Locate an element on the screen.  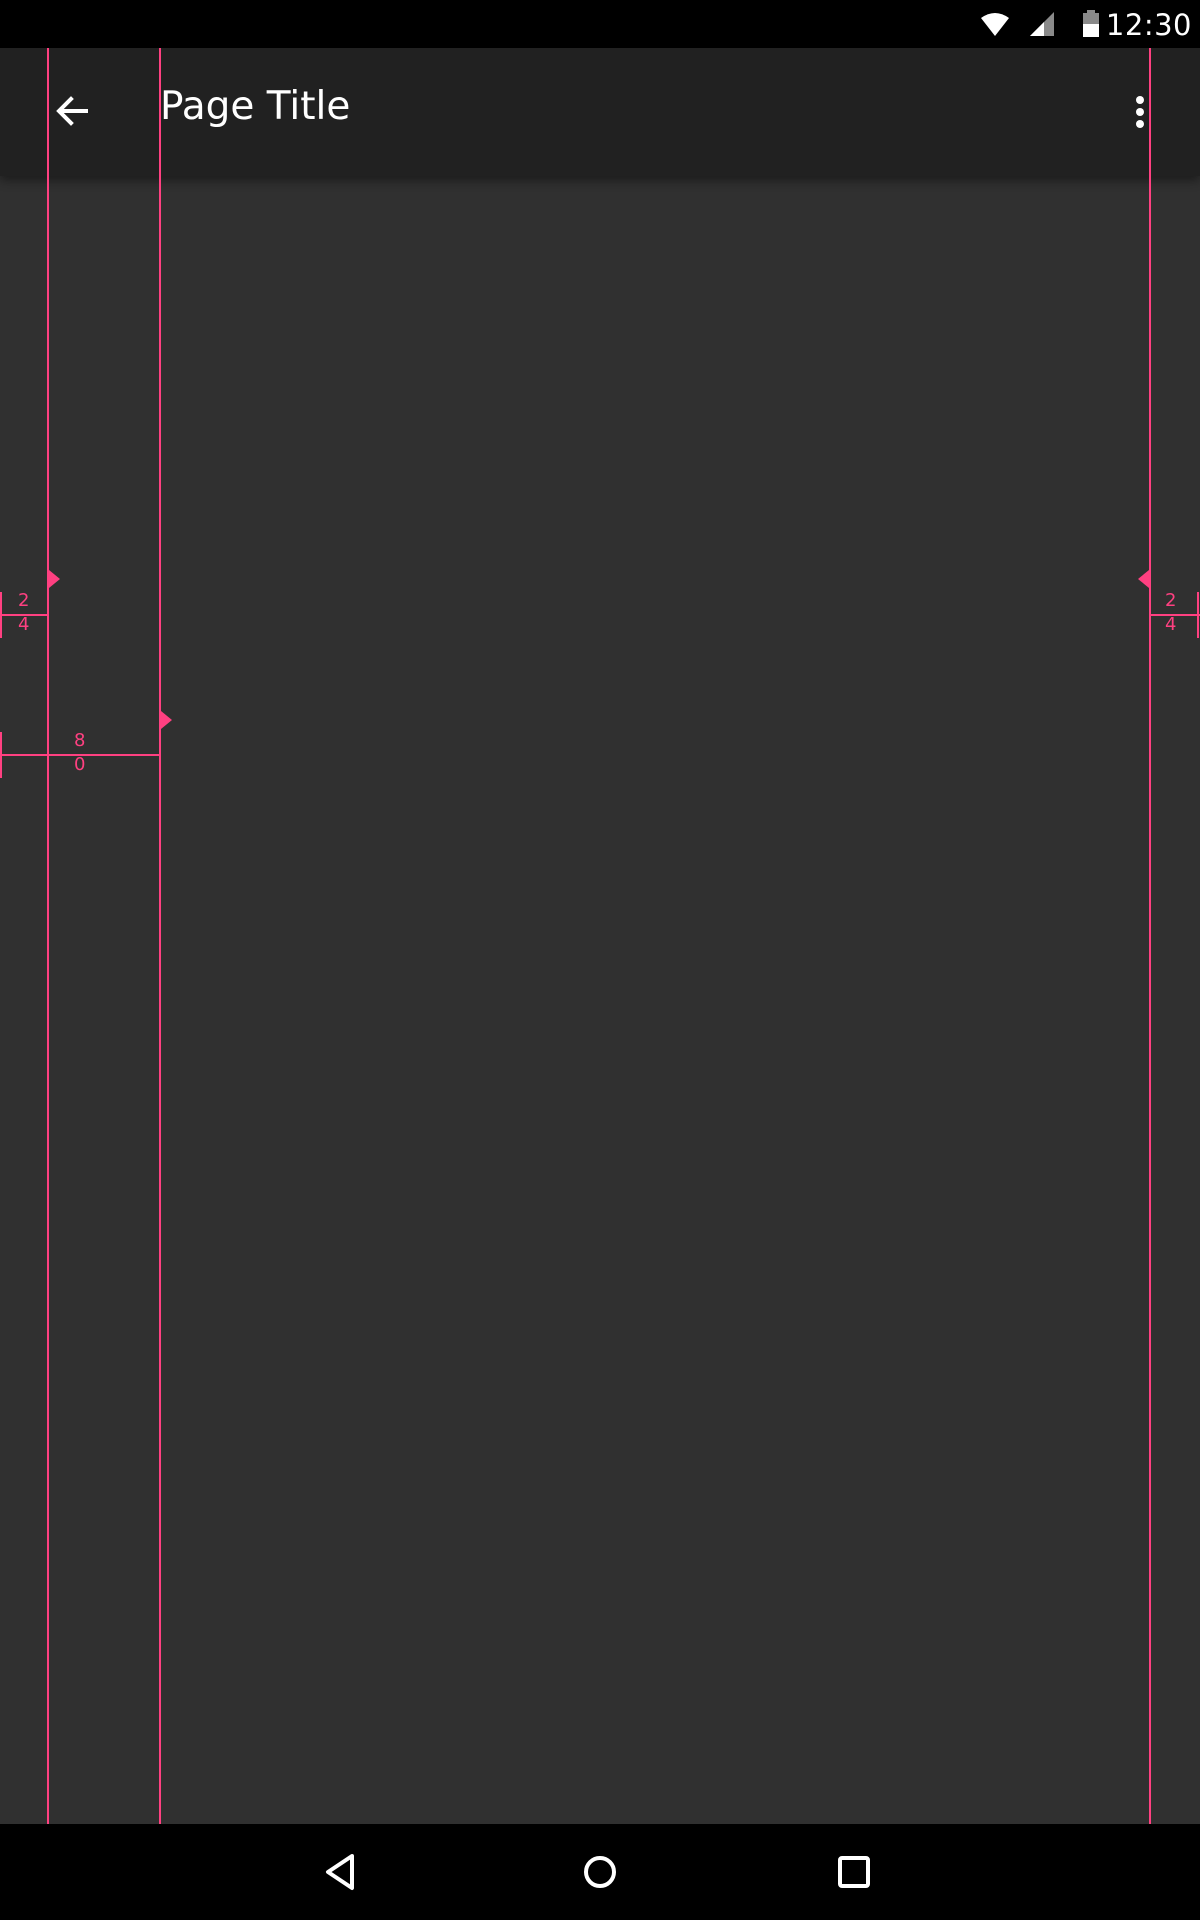
keyline-left-margin is located at coordinates (48, 936).